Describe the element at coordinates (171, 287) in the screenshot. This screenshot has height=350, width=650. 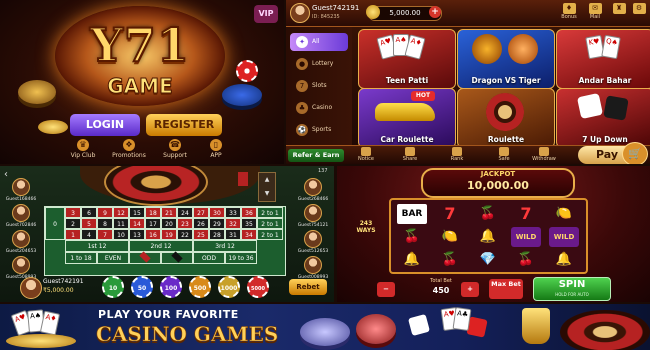
I see `chip-100: 100` at that location.